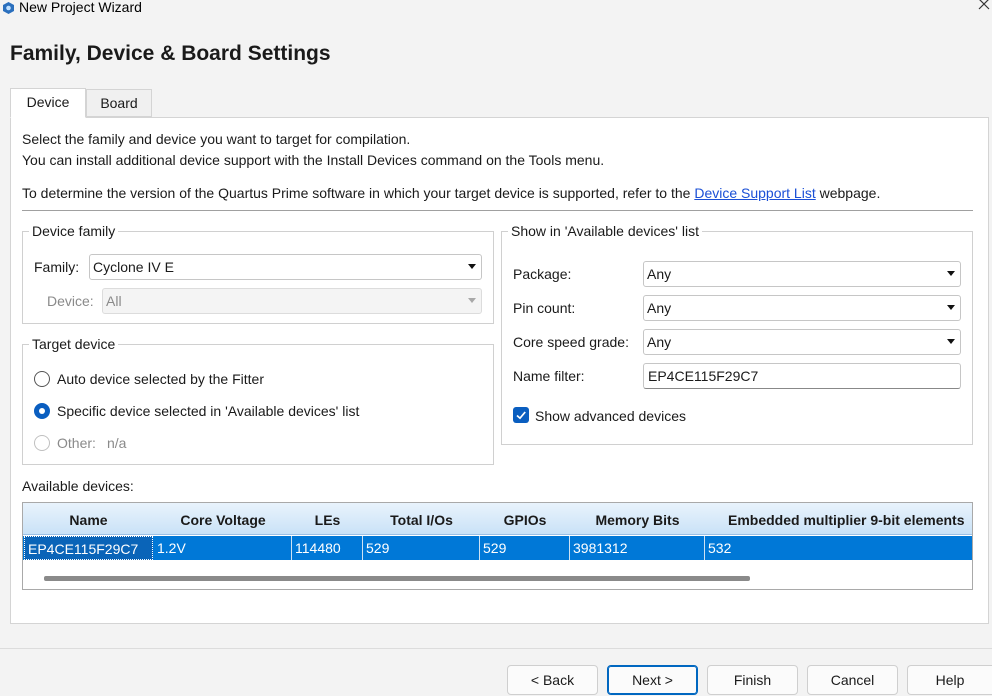 This screenshot has width=992, height=696. What do you see at coordinates (88, 548) in the screenshot?
I see `cell-name: EP4CE115F29C7` at bounding box center [88, 548].